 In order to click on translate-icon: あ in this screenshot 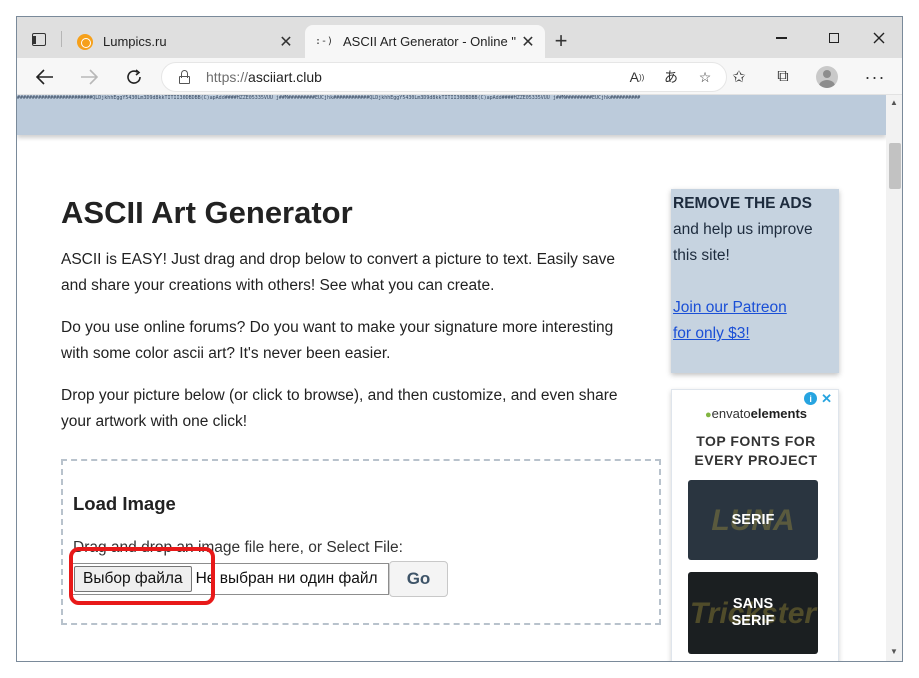, I will do `click(671, 77)`.